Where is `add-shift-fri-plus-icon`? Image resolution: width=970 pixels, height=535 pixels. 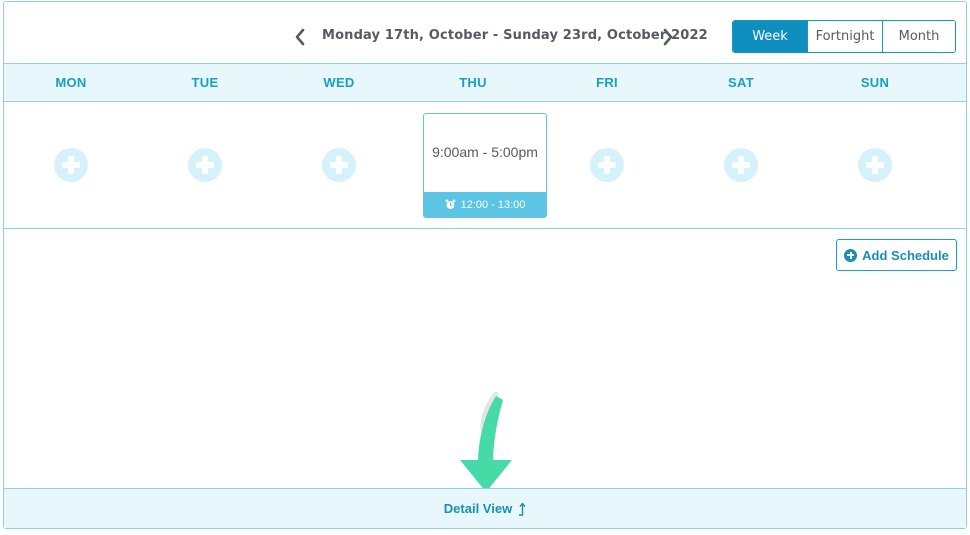 add-shift-fri-plus-icon is located at coordinates (607, 165).